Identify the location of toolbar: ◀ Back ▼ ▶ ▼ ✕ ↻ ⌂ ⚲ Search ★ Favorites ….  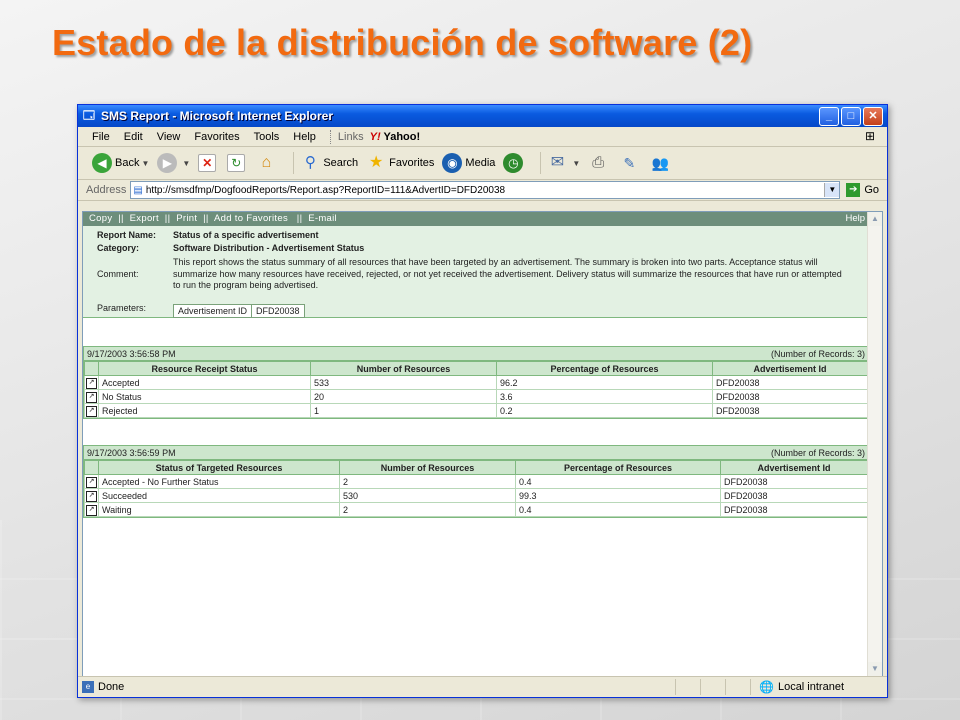
(482, 163).